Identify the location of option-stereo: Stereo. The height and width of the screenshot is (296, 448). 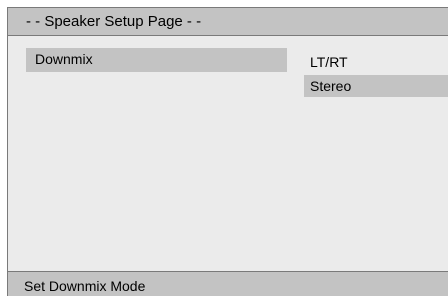
(376, 86).